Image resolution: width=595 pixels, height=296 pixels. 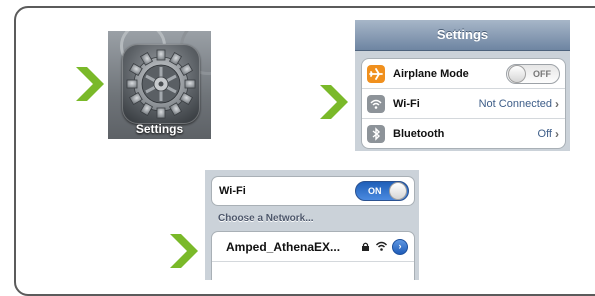 I want to click on bluetooth-status-value: Off, so click(x=544, y=133).